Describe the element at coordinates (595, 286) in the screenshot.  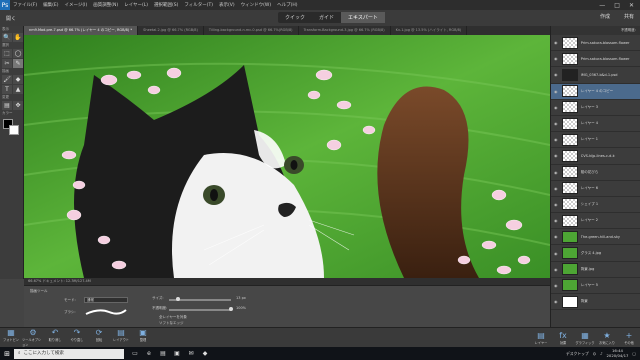
I see `layer-row: ◉ レイヤー 5` at that location.